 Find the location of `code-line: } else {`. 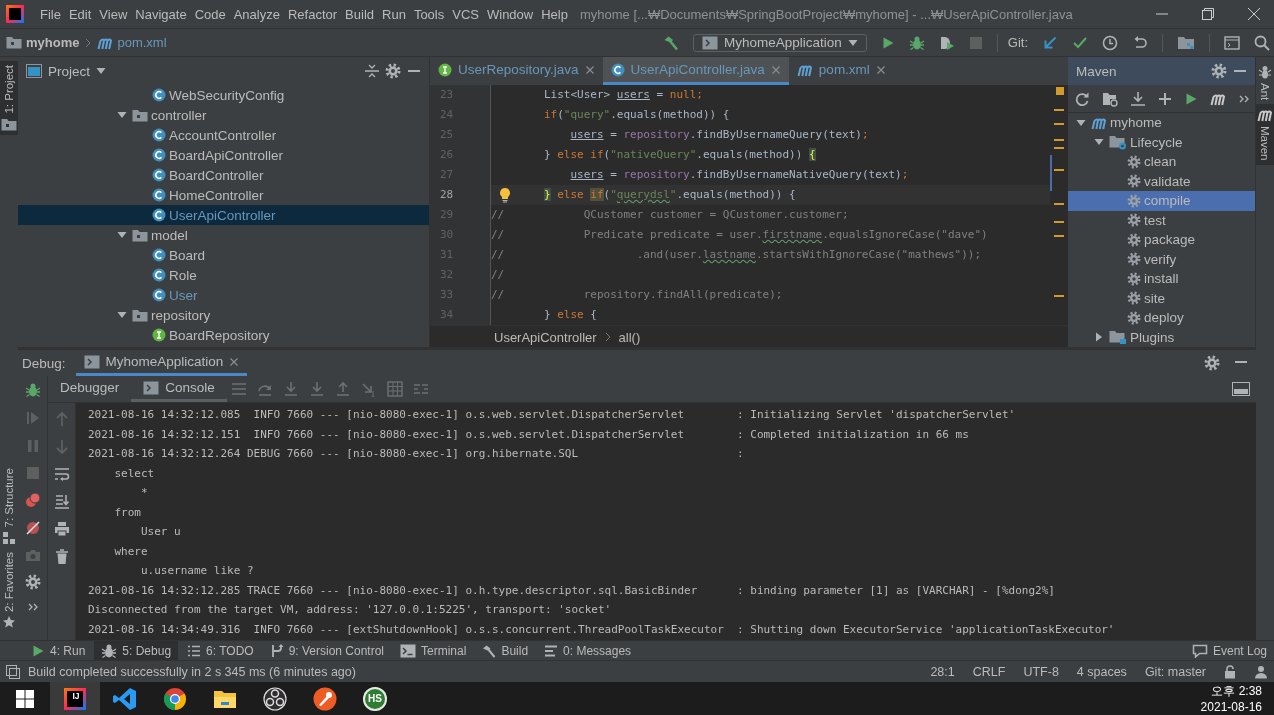

code-line: } else { is located at coordinates (570, 315).